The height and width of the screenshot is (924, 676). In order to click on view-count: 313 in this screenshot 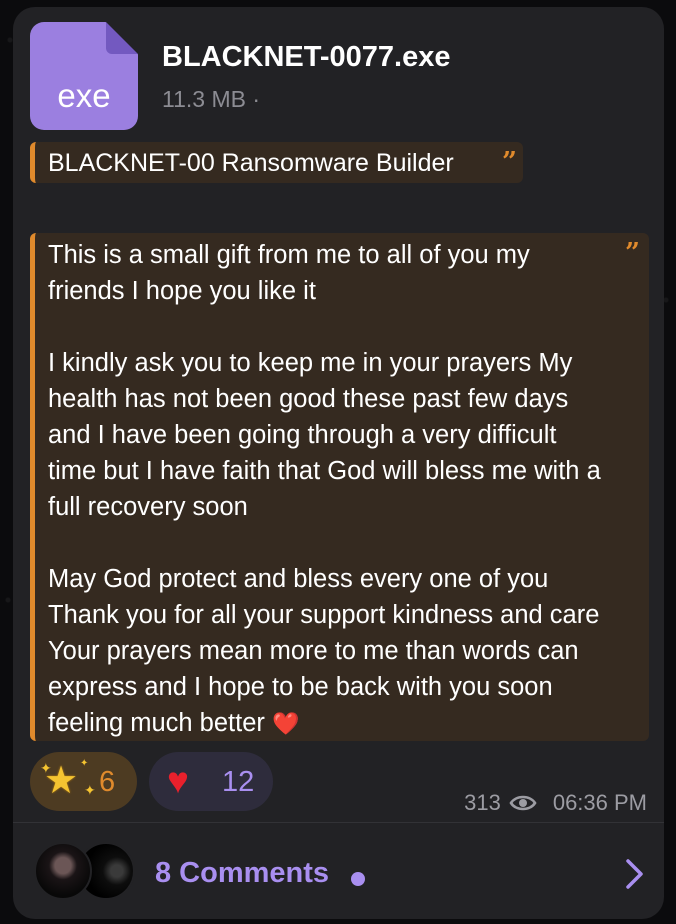, I will do `click(482, 802)`.